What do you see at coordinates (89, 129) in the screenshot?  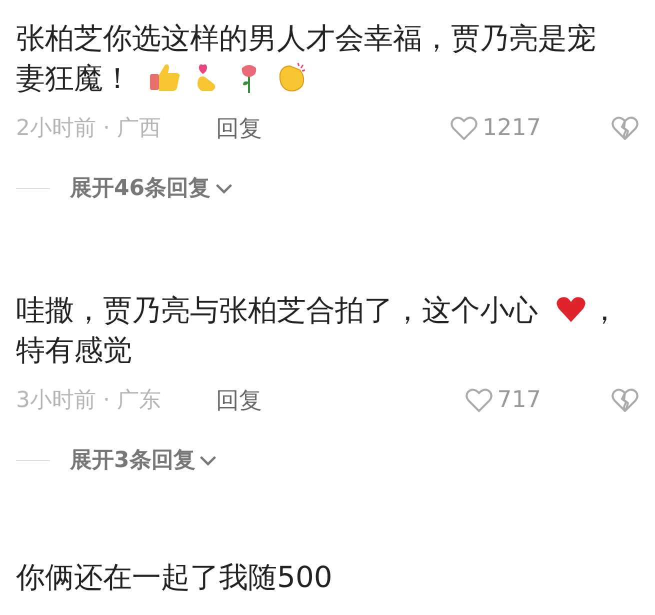 I see `comment-time-location: 2小时前 · 广西` at bounding box center [89, 129].